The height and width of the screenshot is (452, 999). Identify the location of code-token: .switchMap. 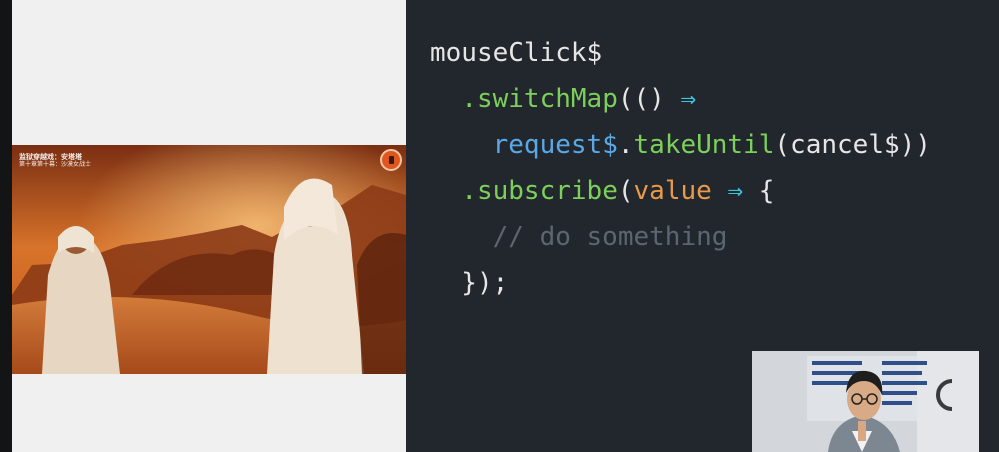
(539, 99).